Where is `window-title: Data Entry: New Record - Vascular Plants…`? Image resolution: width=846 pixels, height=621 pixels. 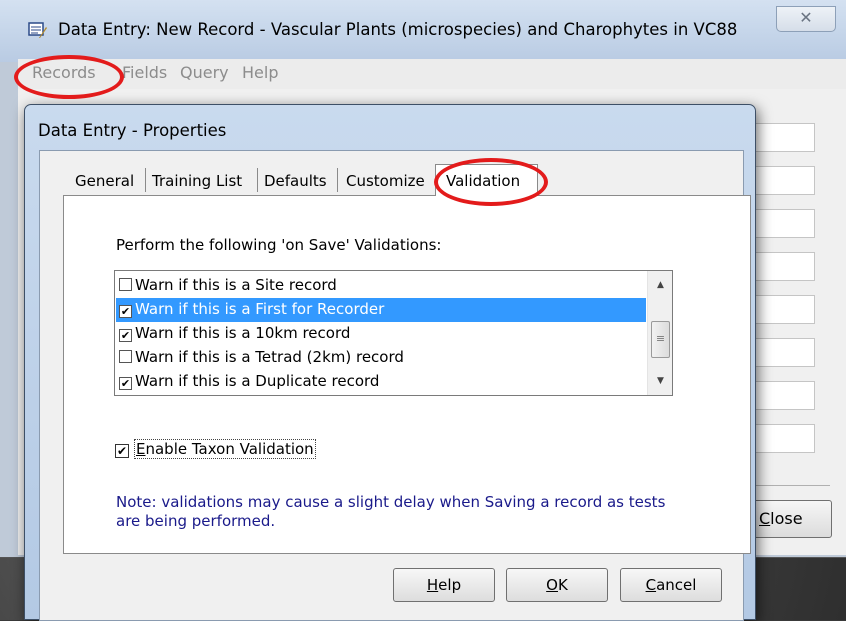 window-title: Data Entry: New Record - Vascular Plants… is located at coordinates (398, 29).